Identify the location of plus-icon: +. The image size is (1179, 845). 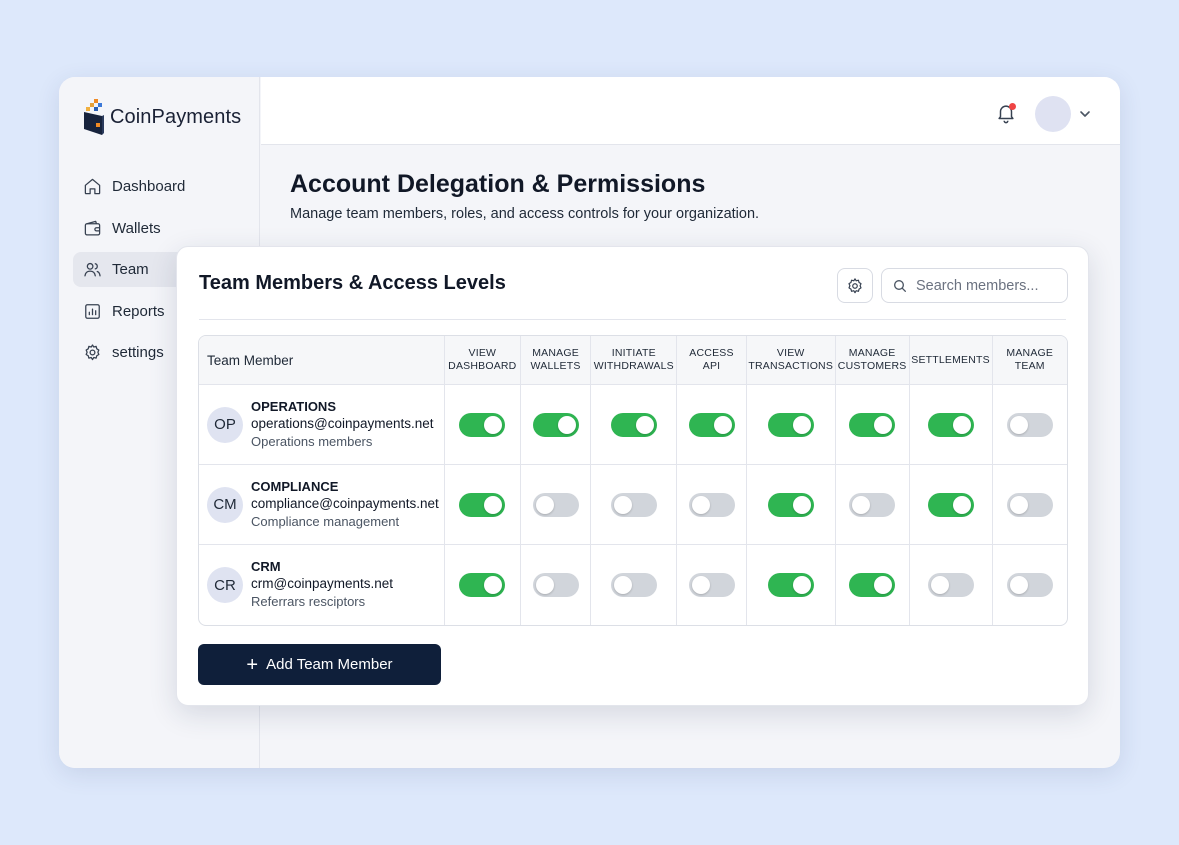
(252, 664).